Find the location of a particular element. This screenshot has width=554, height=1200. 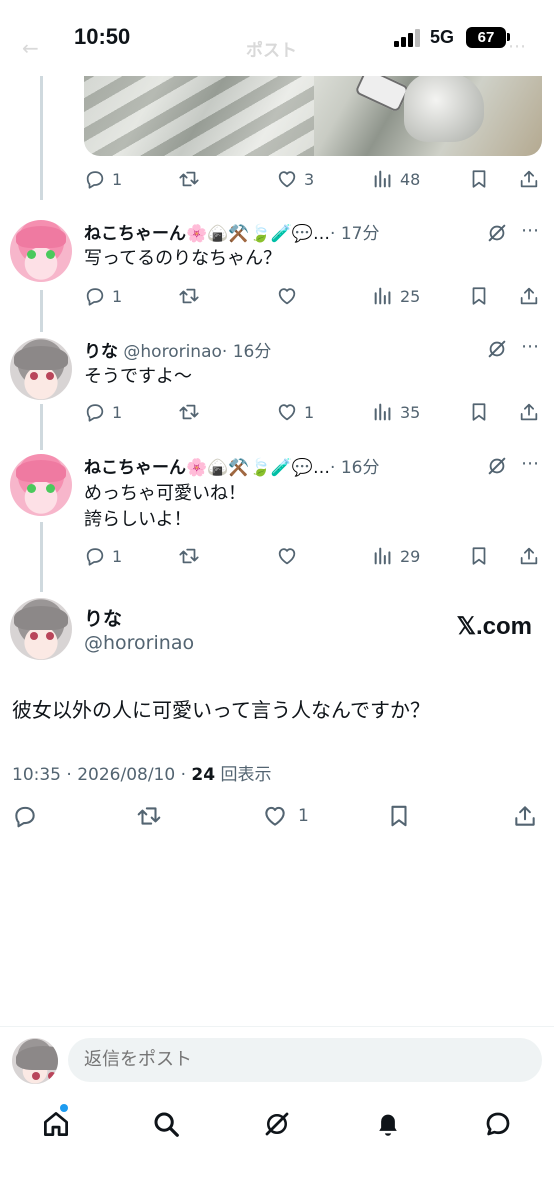

nav-grok is located at coordinates (277, 1124).